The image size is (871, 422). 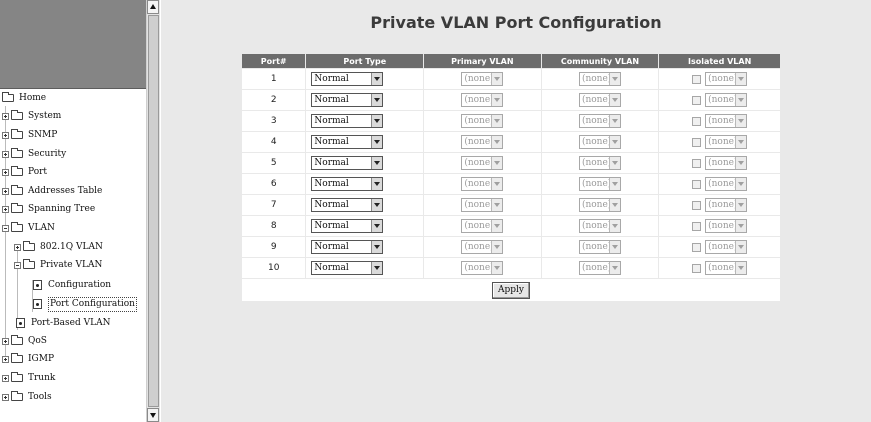 What do you see at coordinates (72, 285) in the screenshot?
I see `nav-item-configuration: Configuration` at bounding box center [72, 285].